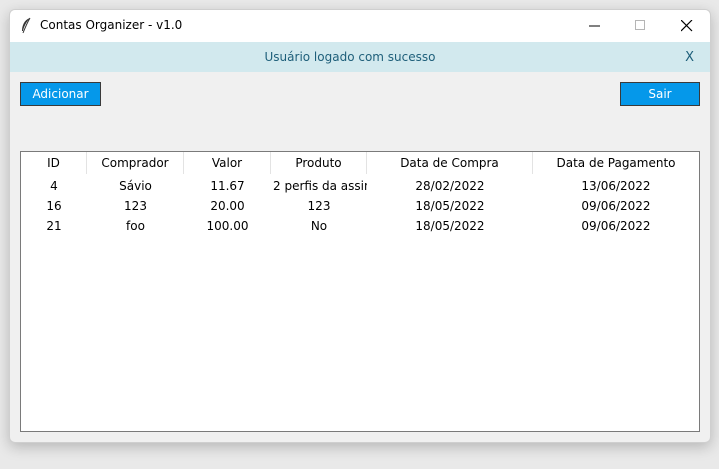  Describe the element at coordinates (660, 94) in the screenshot. I see `exit-button: Sair` at that location.